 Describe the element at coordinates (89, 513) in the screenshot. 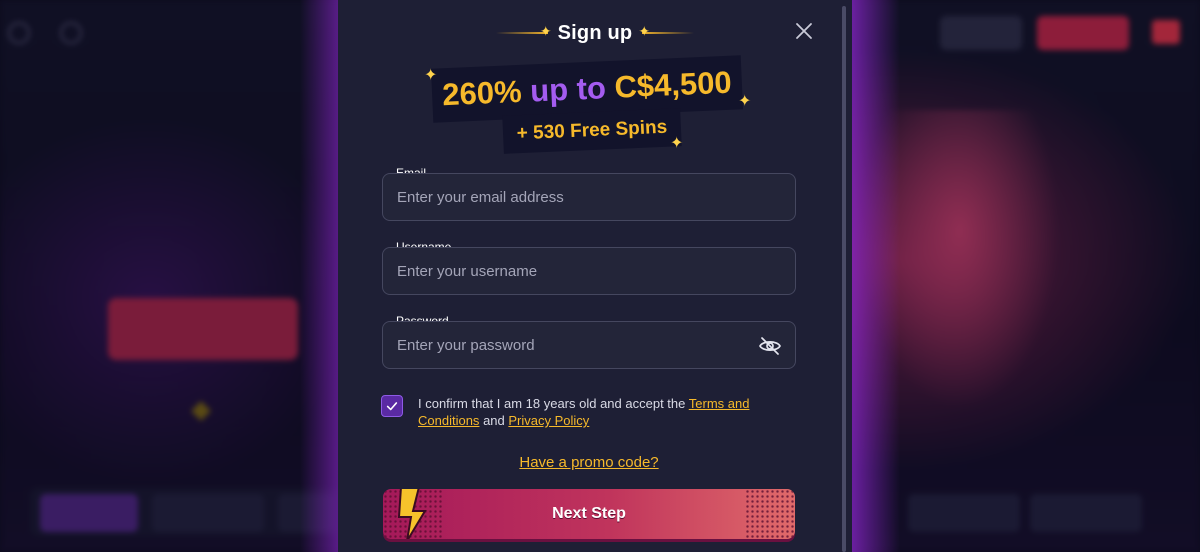

I see `bg-tab-active` at that location.